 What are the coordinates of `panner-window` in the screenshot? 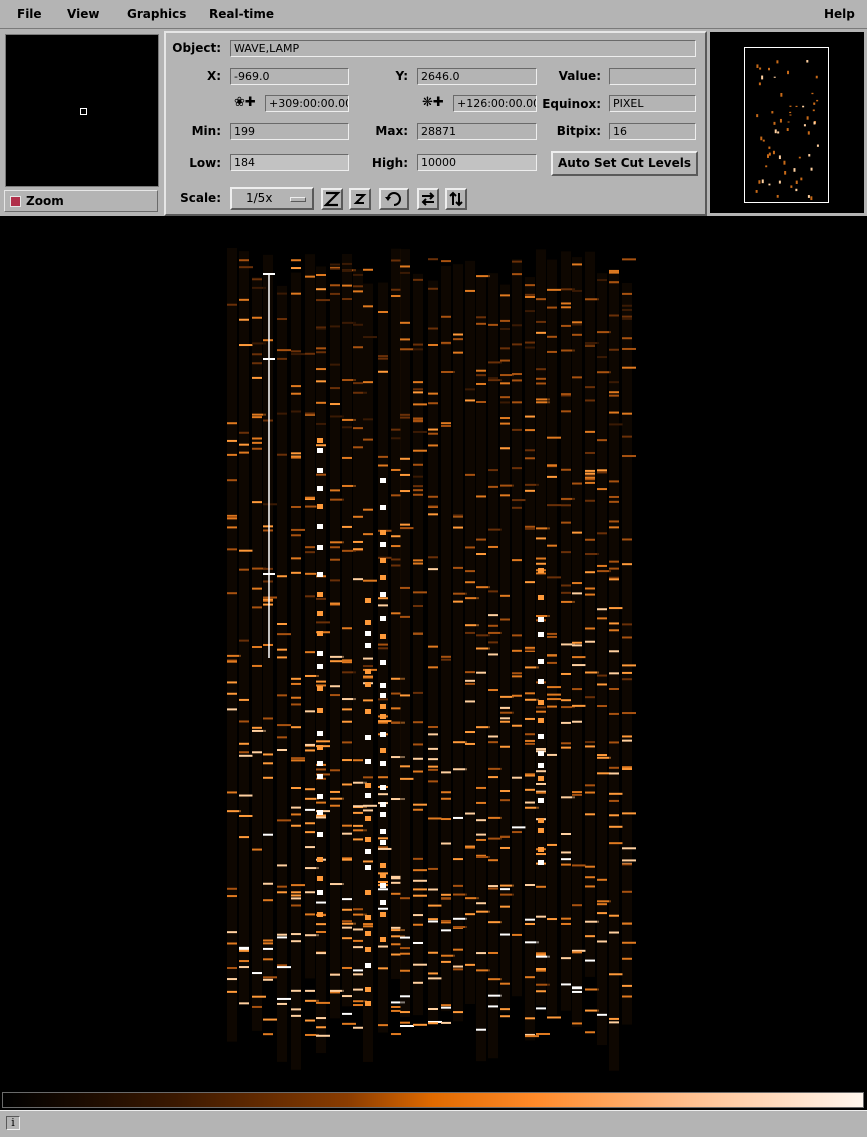 It's located at (787, 122).